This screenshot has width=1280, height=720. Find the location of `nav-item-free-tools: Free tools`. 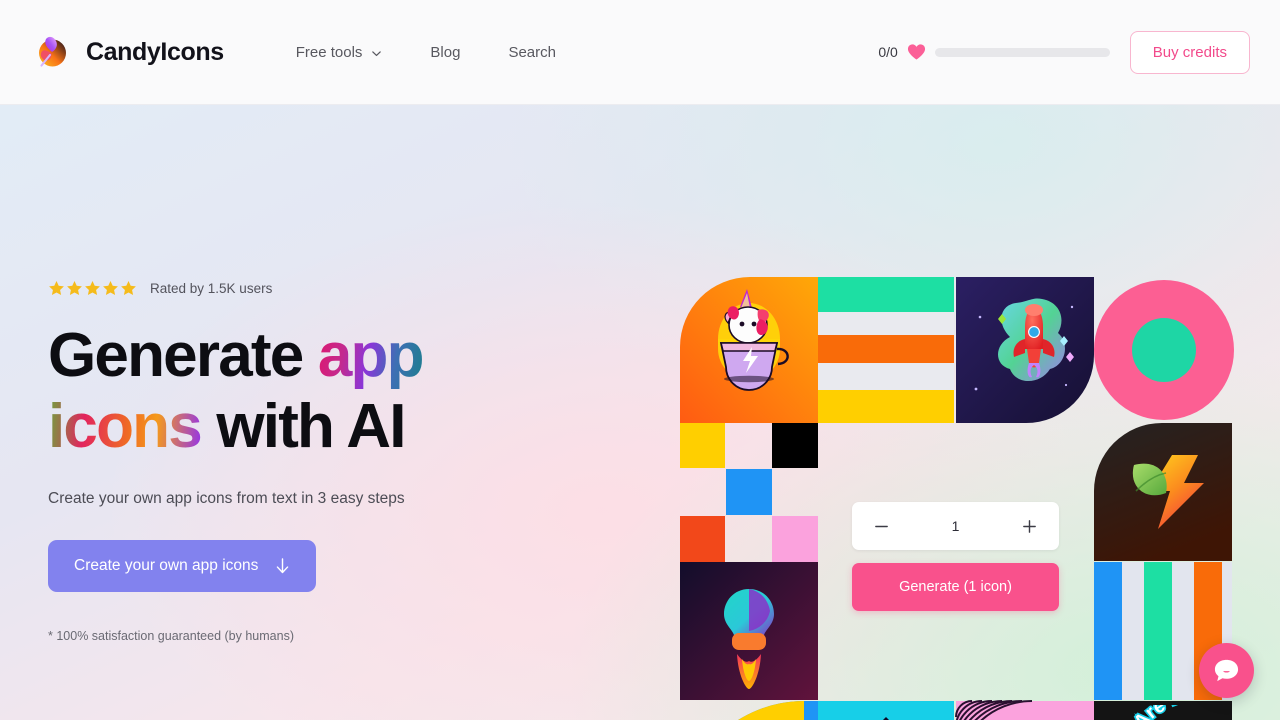

nav-item-free-tools: Free tools is located at coordinates (339, 52).